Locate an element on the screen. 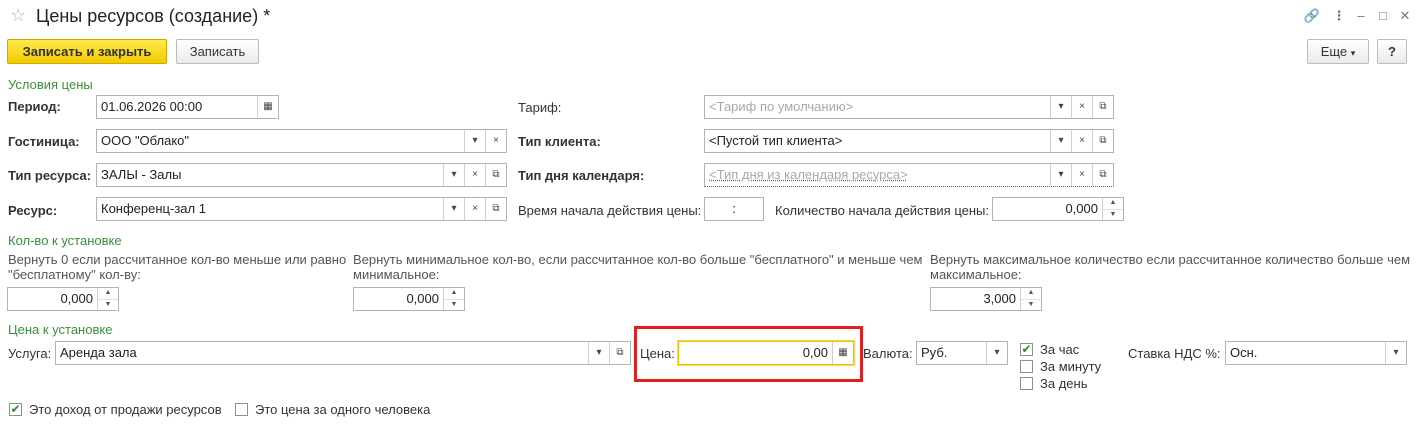  favorite-star-icon: ☆ is located at coordinates (18, 15).